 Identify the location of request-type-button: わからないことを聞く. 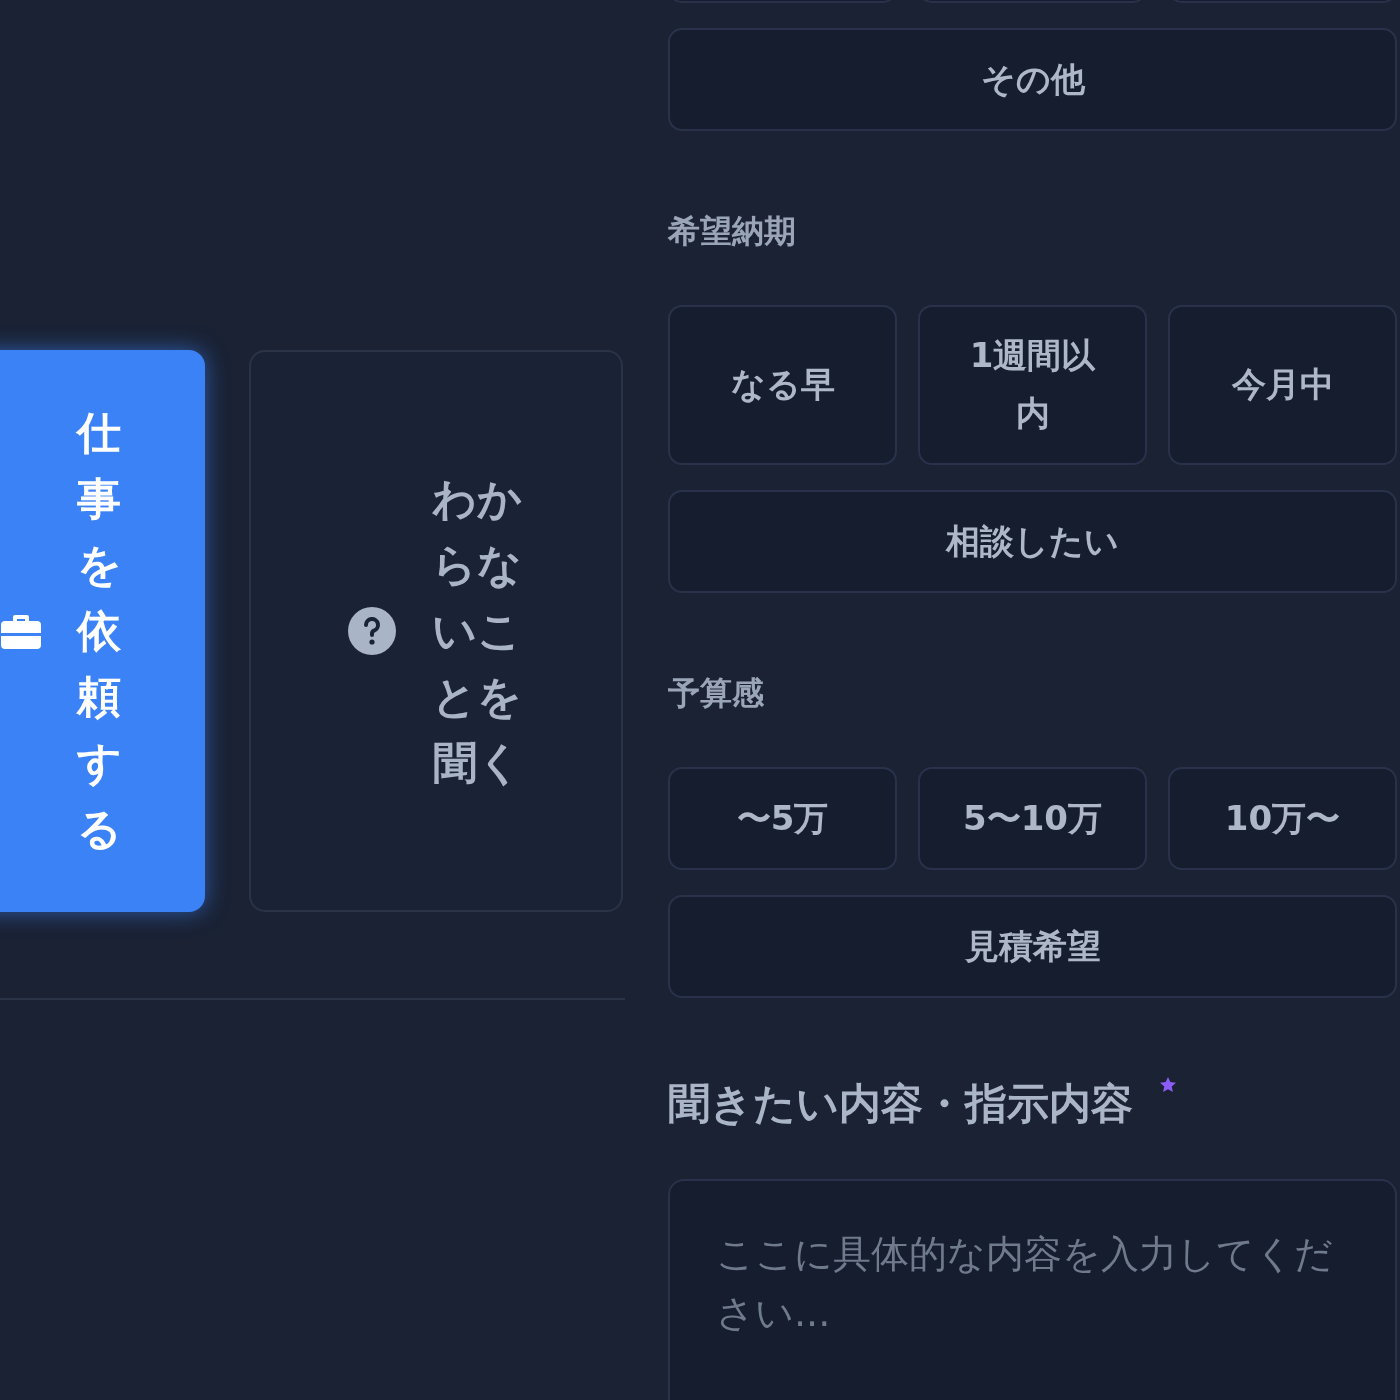
(436, 631).